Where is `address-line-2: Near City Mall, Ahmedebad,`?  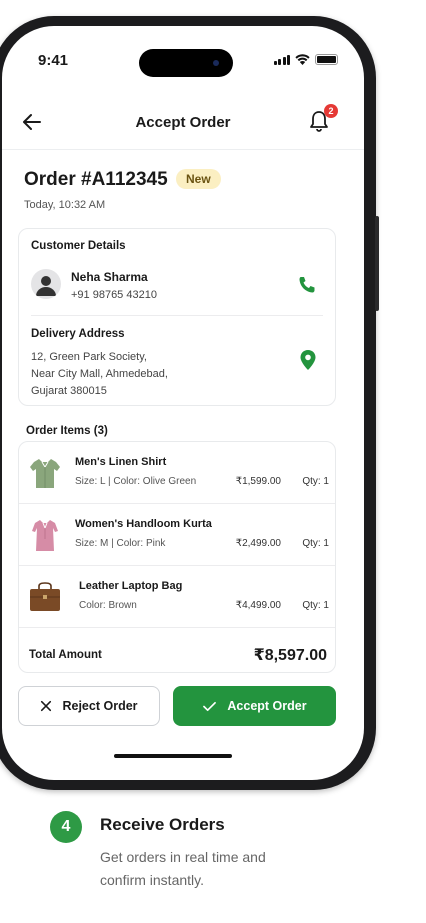 address-line-2: Near City Mall, Ahmedebad, is located at coordinates (99, 374).